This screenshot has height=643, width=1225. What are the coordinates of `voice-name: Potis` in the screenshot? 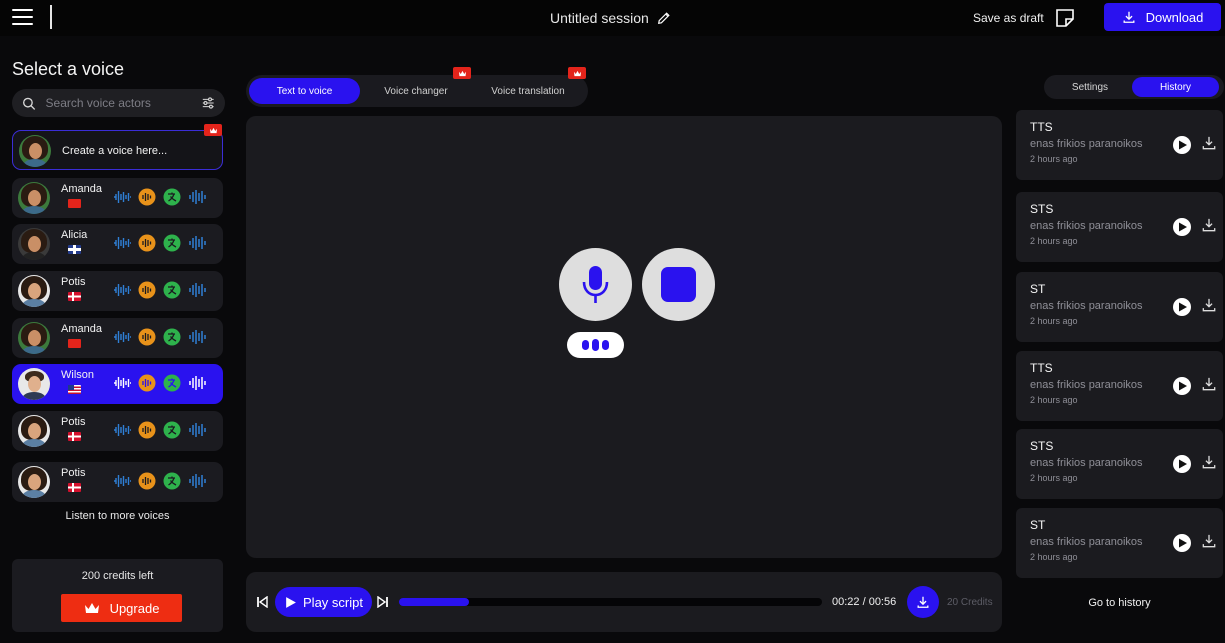 It's located at (73, 473).